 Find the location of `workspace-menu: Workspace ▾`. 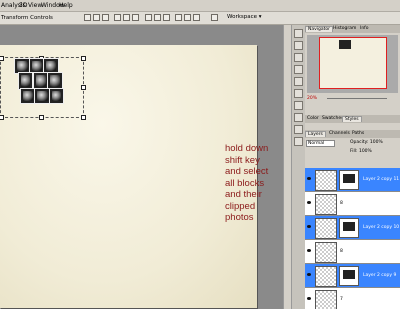

workspace-menu: Workspace ▾ is located at coordinates (244, 17).